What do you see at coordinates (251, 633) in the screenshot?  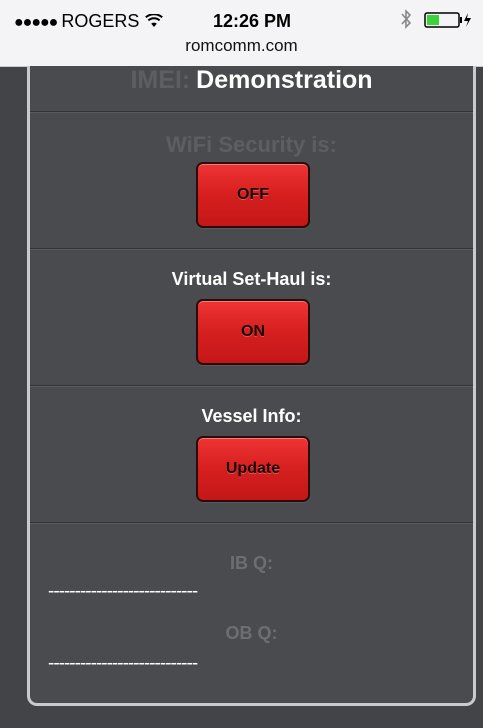 I see `ob-queue-label: OB Q:` at bounding box center [251, 633].